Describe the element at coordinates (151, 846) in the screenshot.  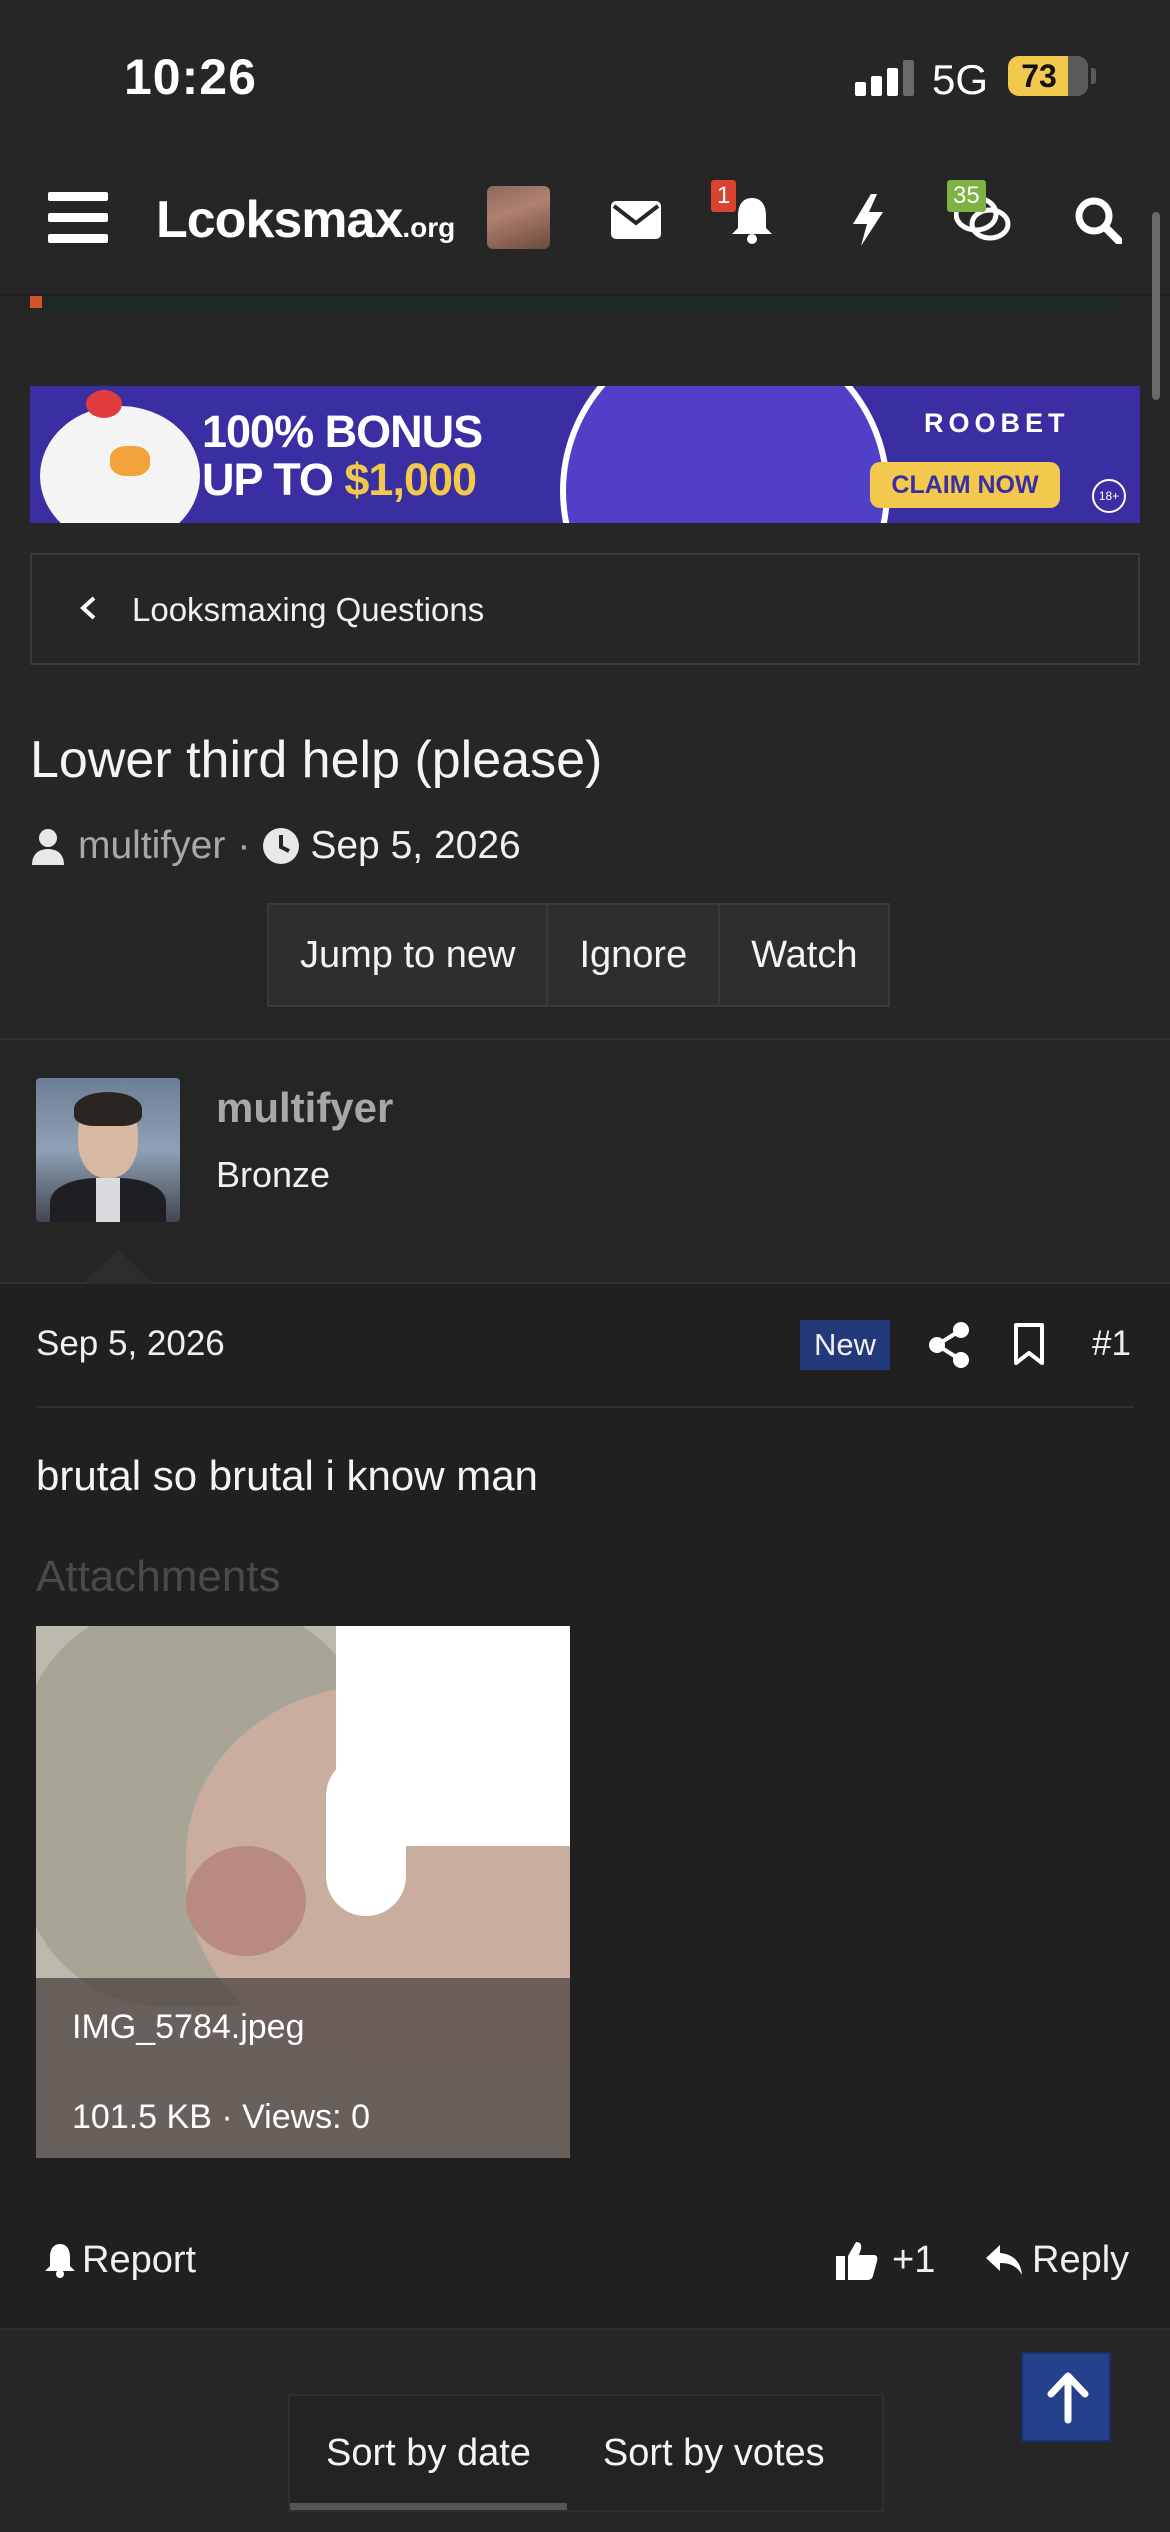
I see `thread-author: multifyer` at that location.